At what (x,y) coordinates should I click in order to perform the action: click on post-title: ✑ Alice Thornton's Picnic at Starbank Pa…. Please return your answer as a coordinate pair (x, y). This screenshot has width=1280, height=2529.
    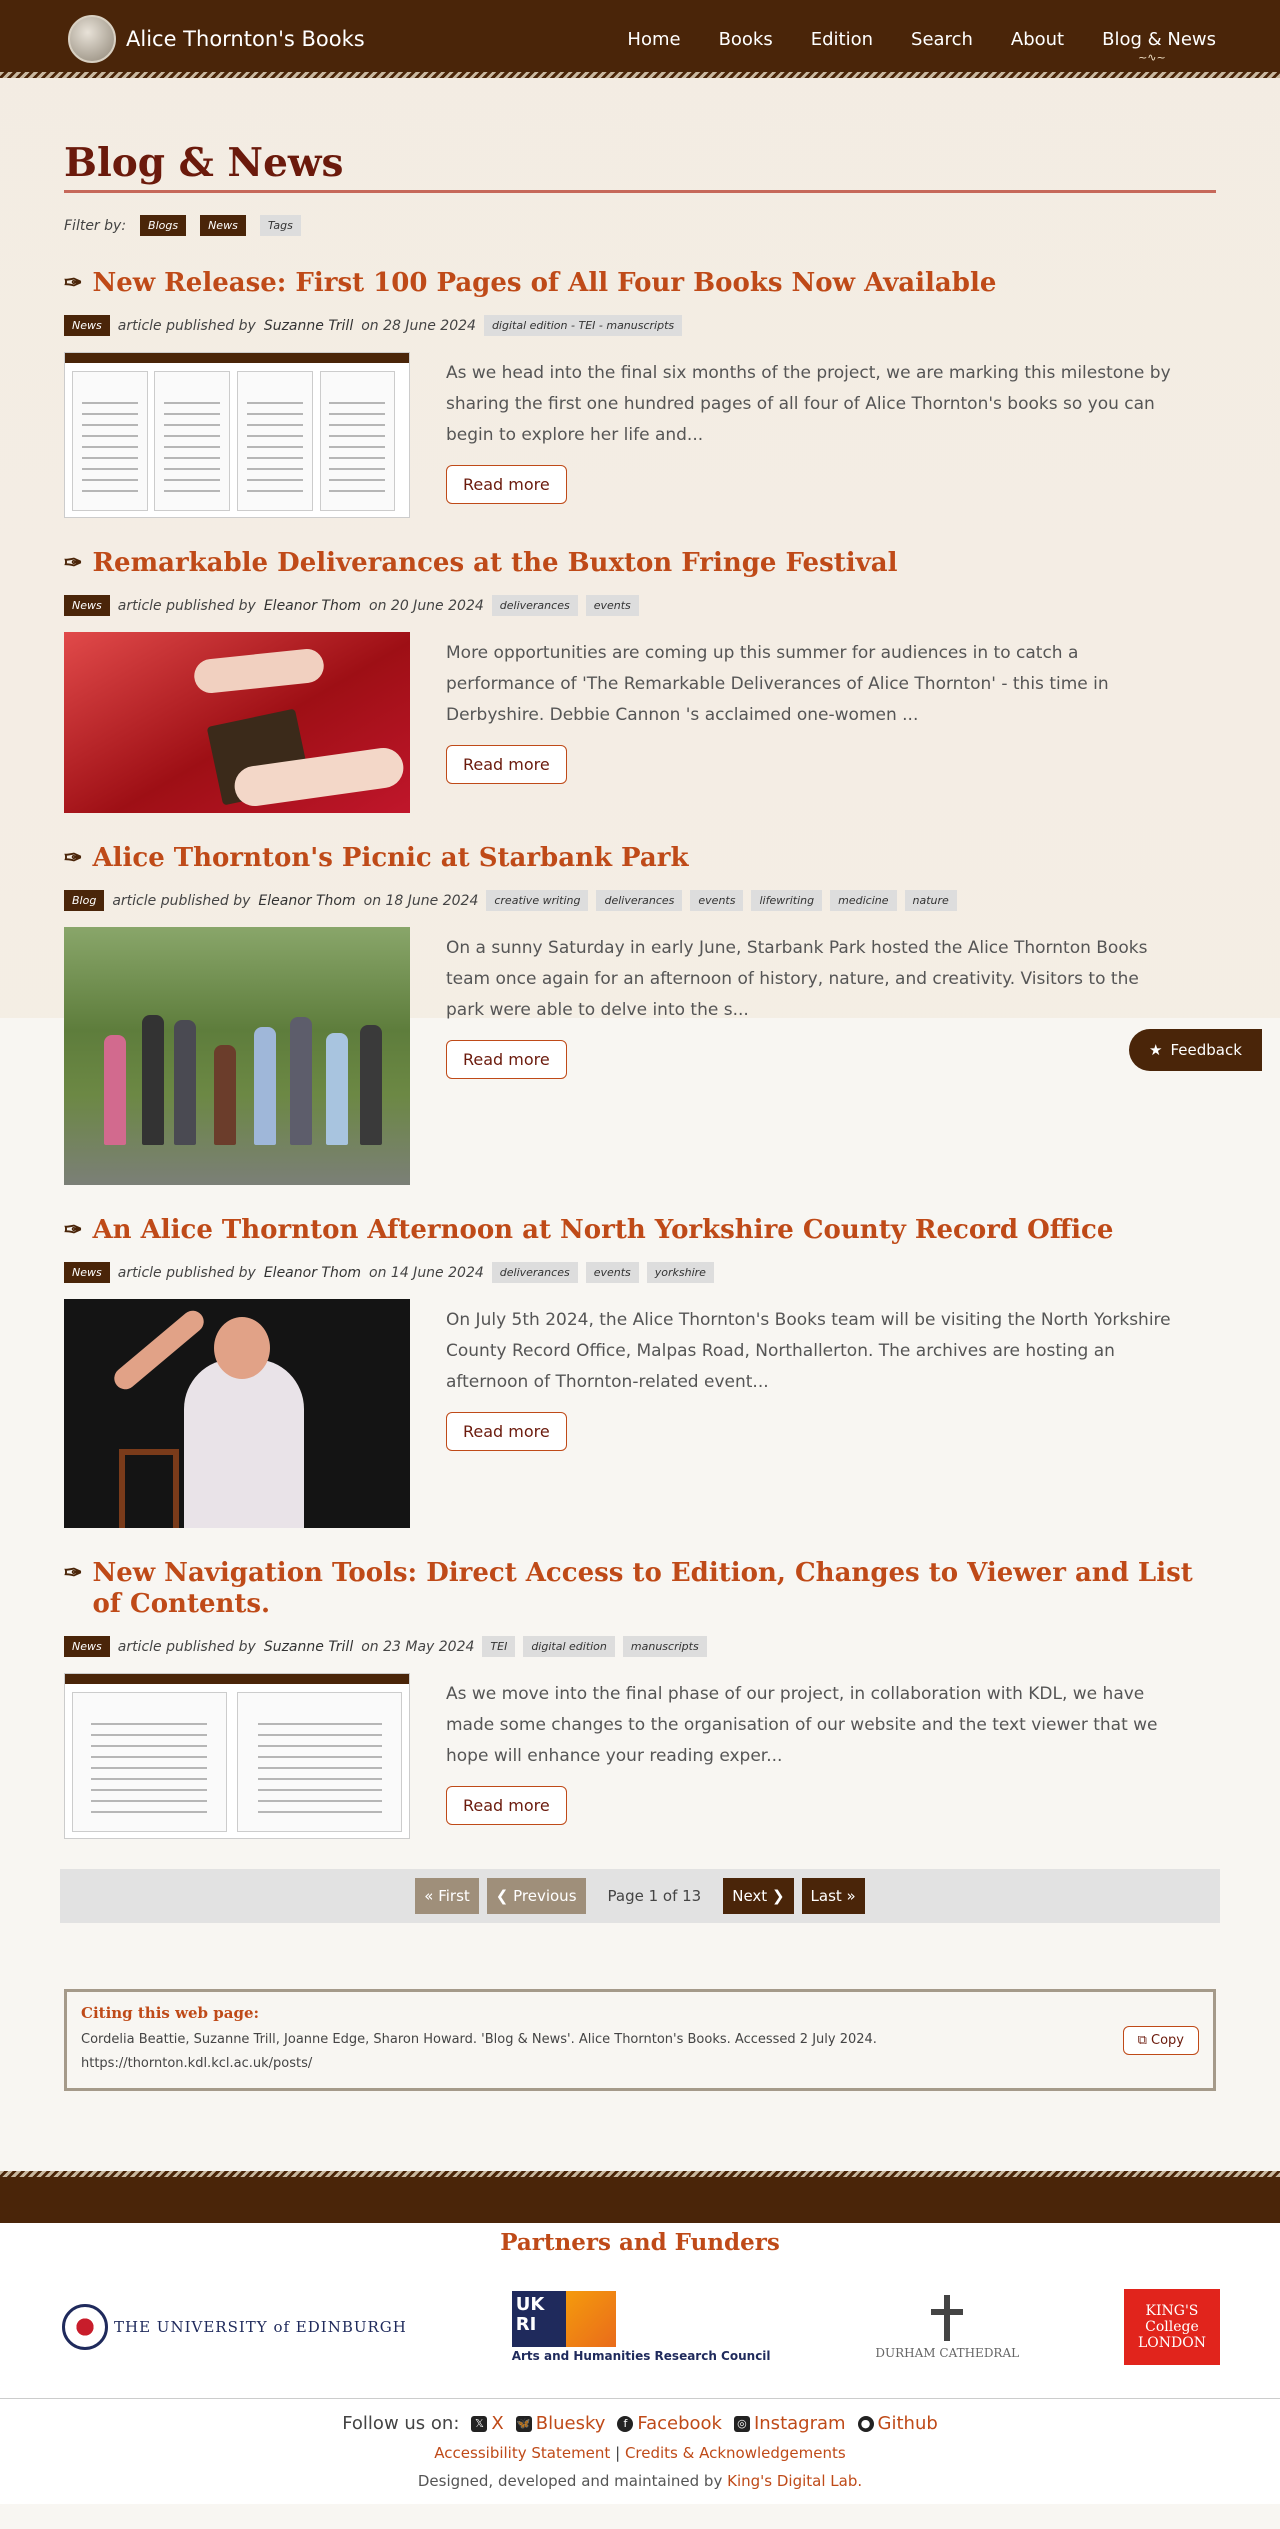
    Looking at the image, I should click on (640, 858).